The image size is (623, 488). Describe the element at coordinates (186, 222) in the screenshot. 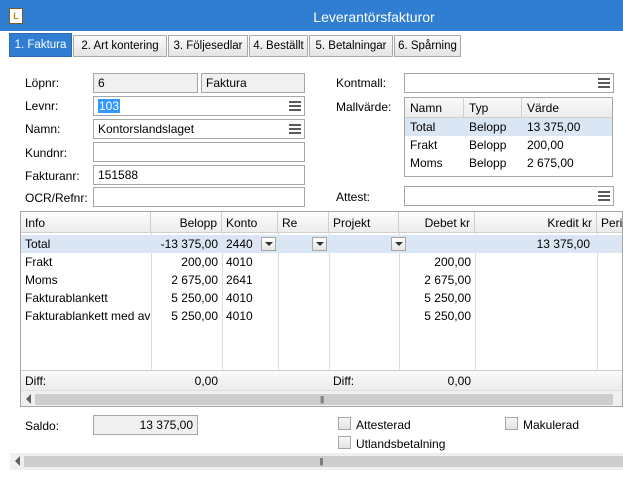

I see `column-header-belopp: Belopp` at that location.